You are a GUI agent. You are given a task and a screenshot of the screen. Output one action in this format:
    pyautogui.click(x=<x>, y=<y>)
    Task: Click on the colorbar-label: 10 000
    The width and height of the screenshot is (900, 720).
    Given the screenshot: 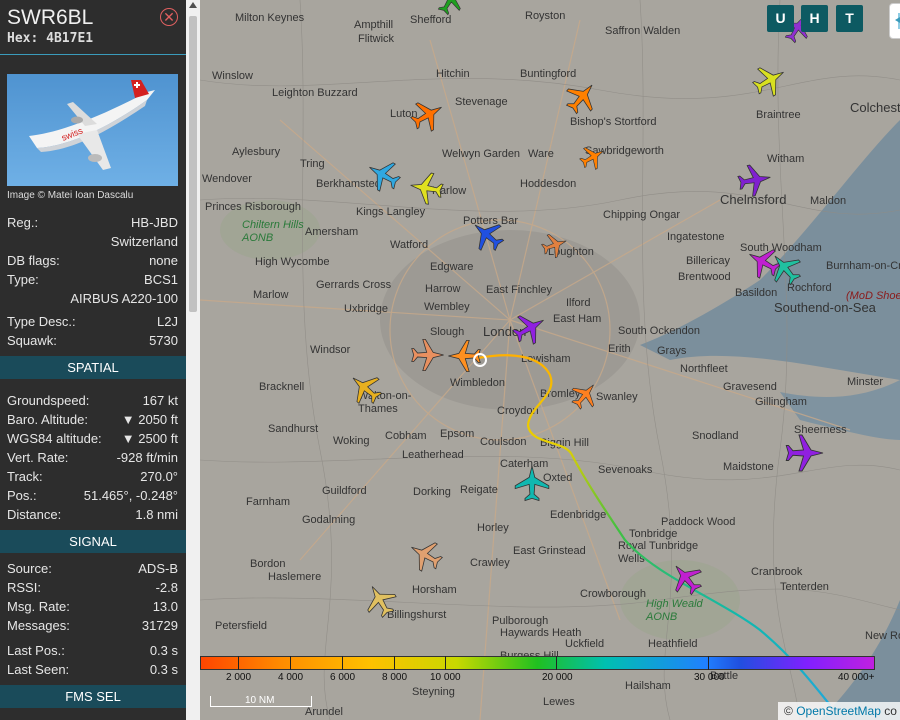 What is the action you would take?
    pyautogui.click(x=445, y=677)
    